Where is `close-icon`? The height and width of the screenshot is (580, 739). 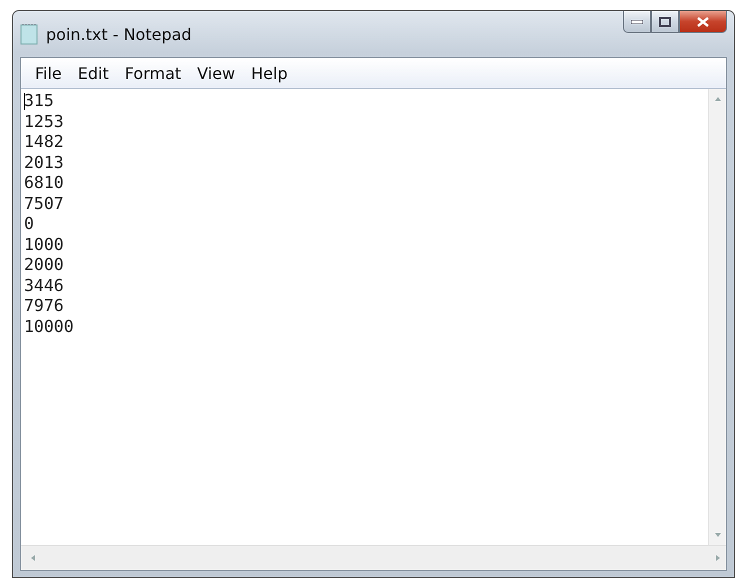 close-icon is located at coordinates (703, 21).